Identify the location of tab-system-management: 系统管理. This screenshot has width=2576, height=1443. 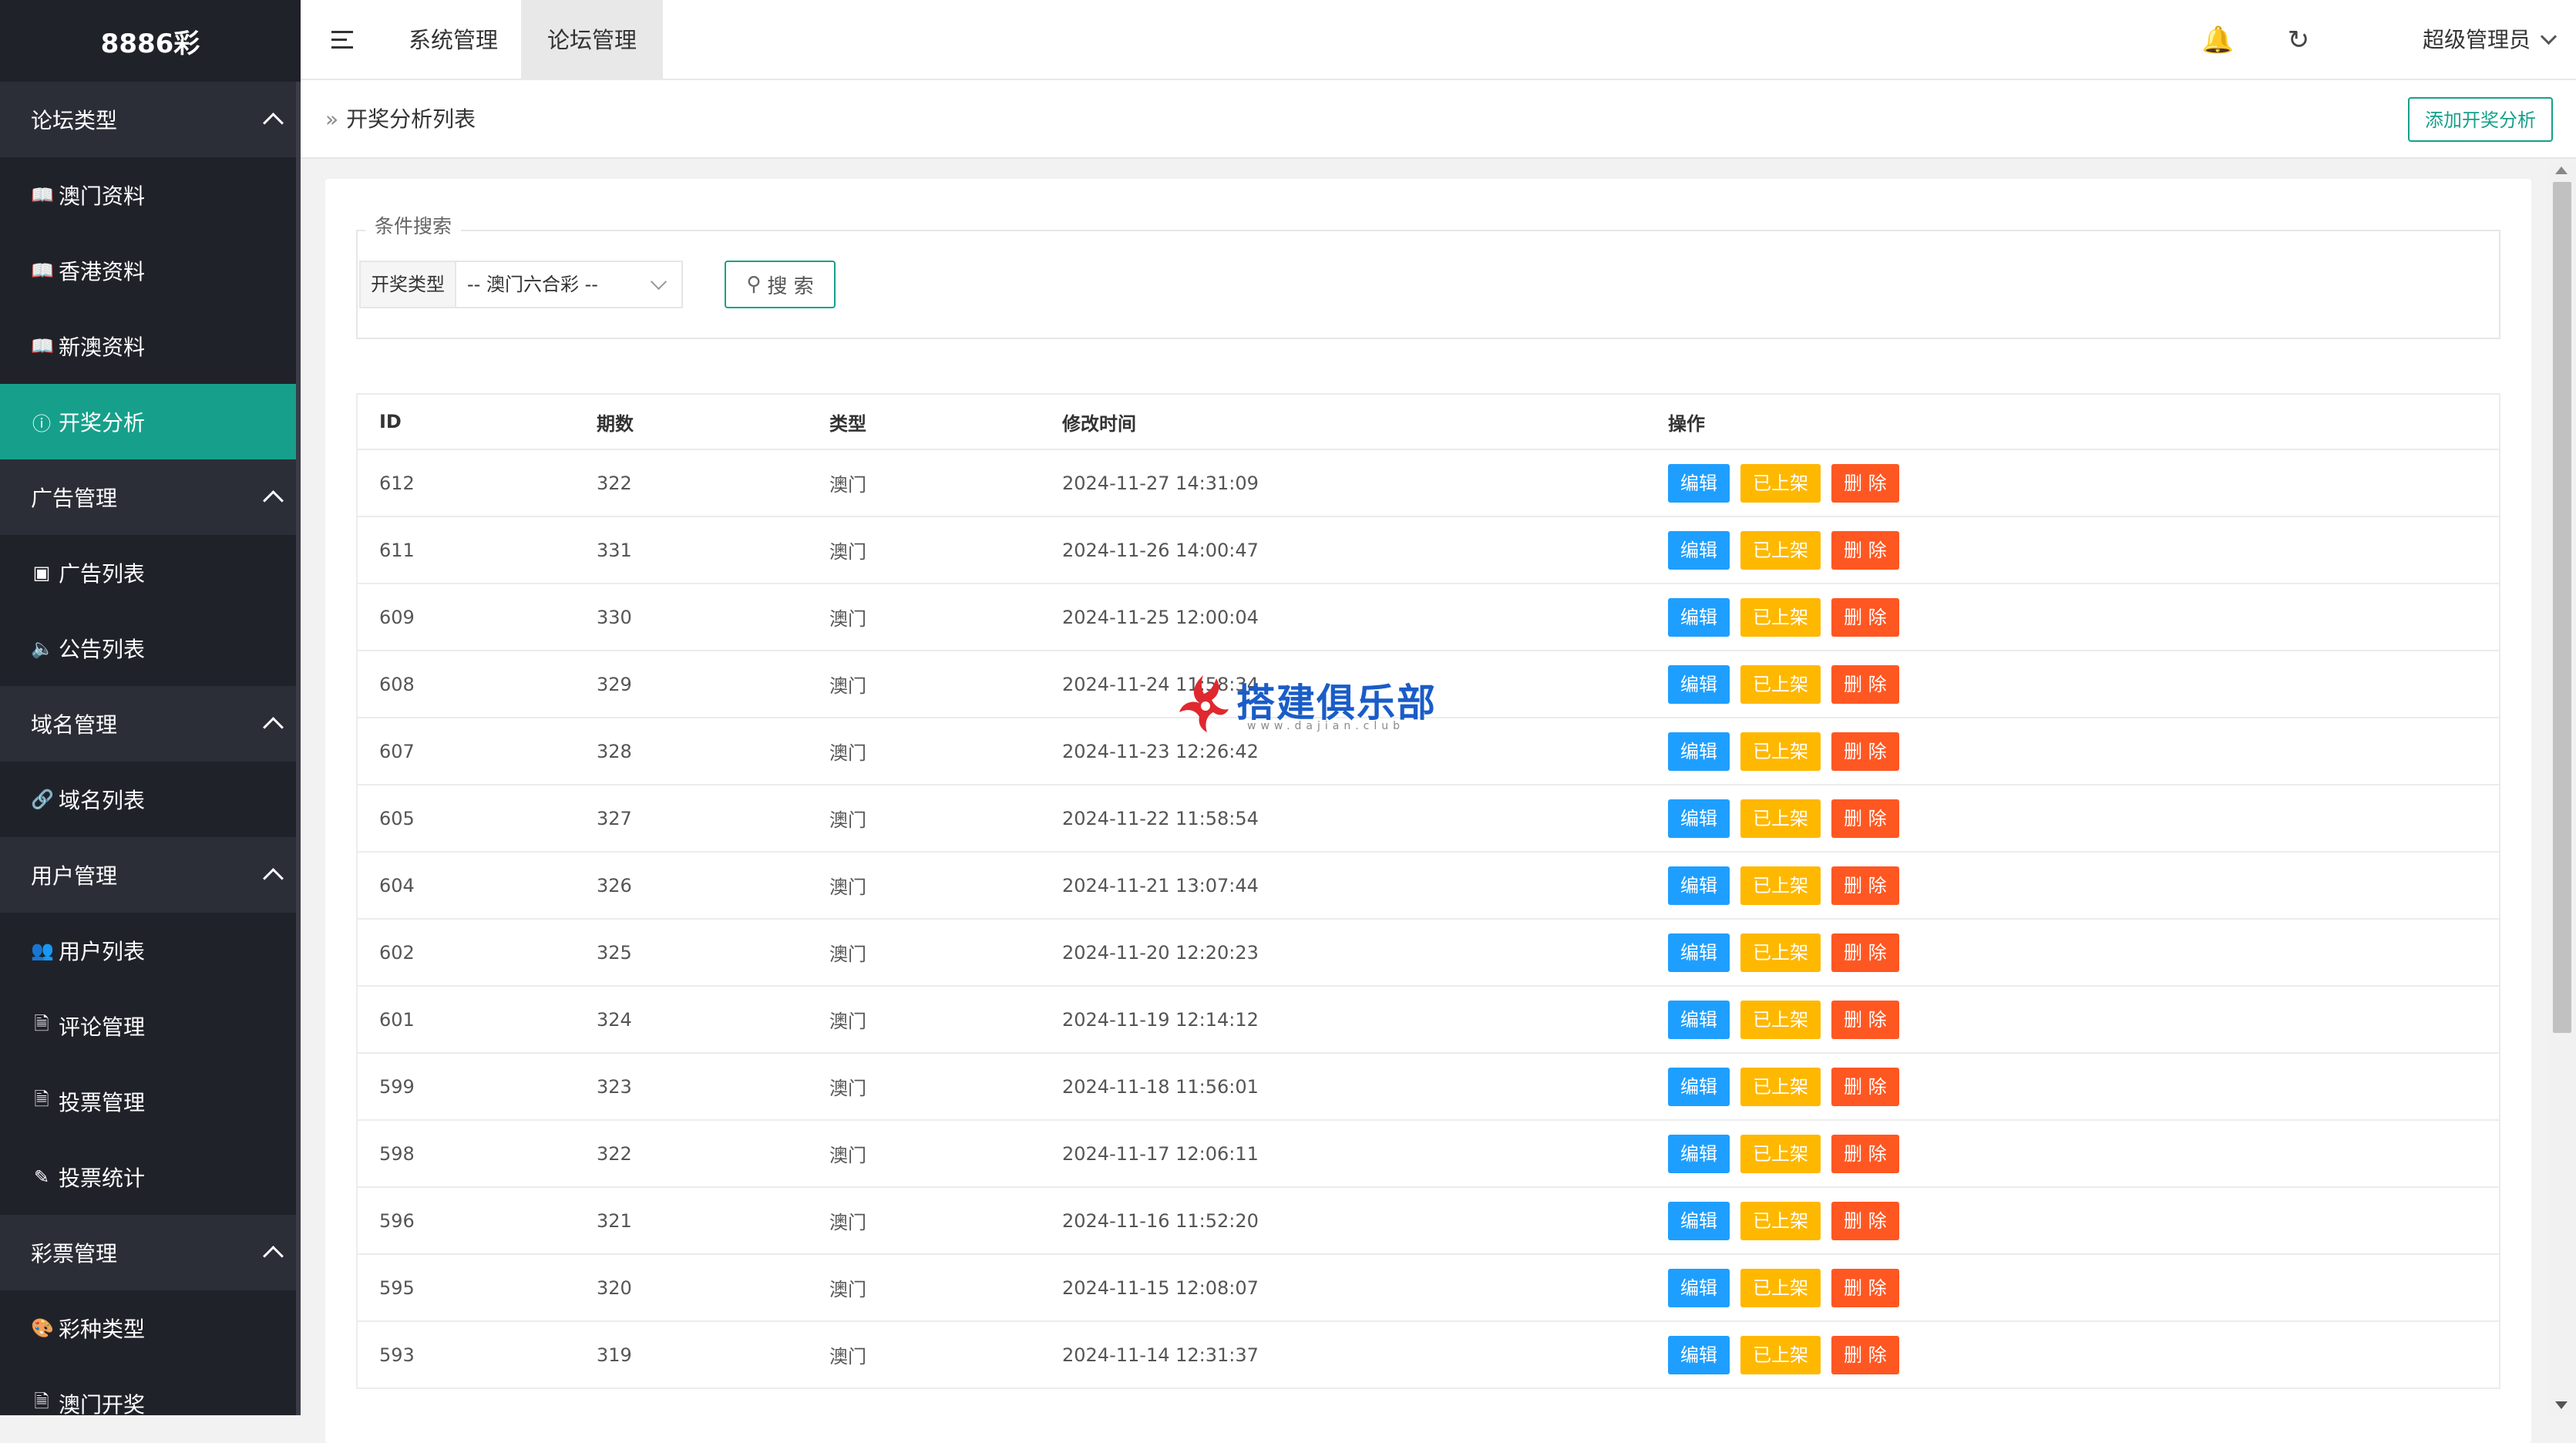
(453, 40).